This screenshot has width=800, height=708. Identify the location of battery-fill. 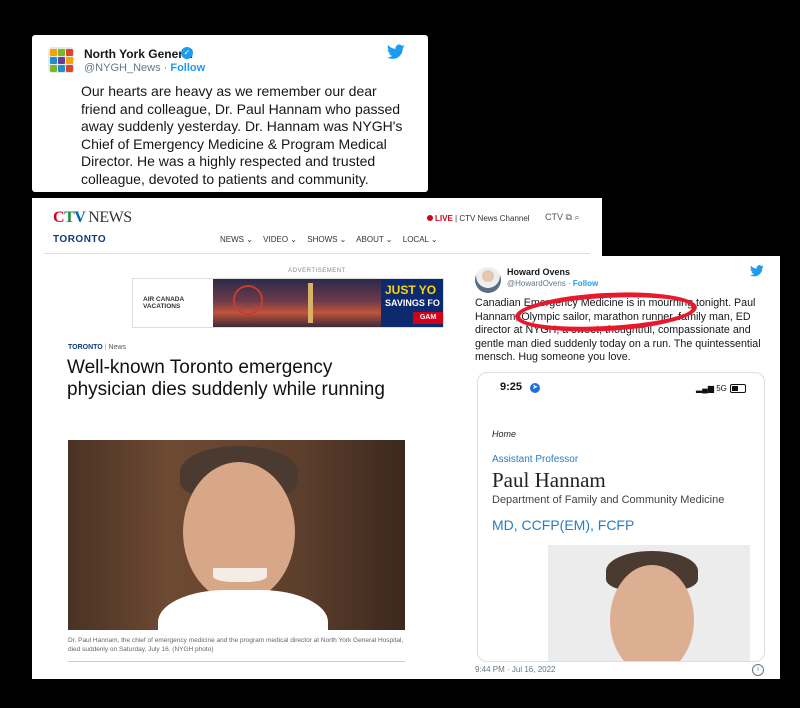
(735, 388).